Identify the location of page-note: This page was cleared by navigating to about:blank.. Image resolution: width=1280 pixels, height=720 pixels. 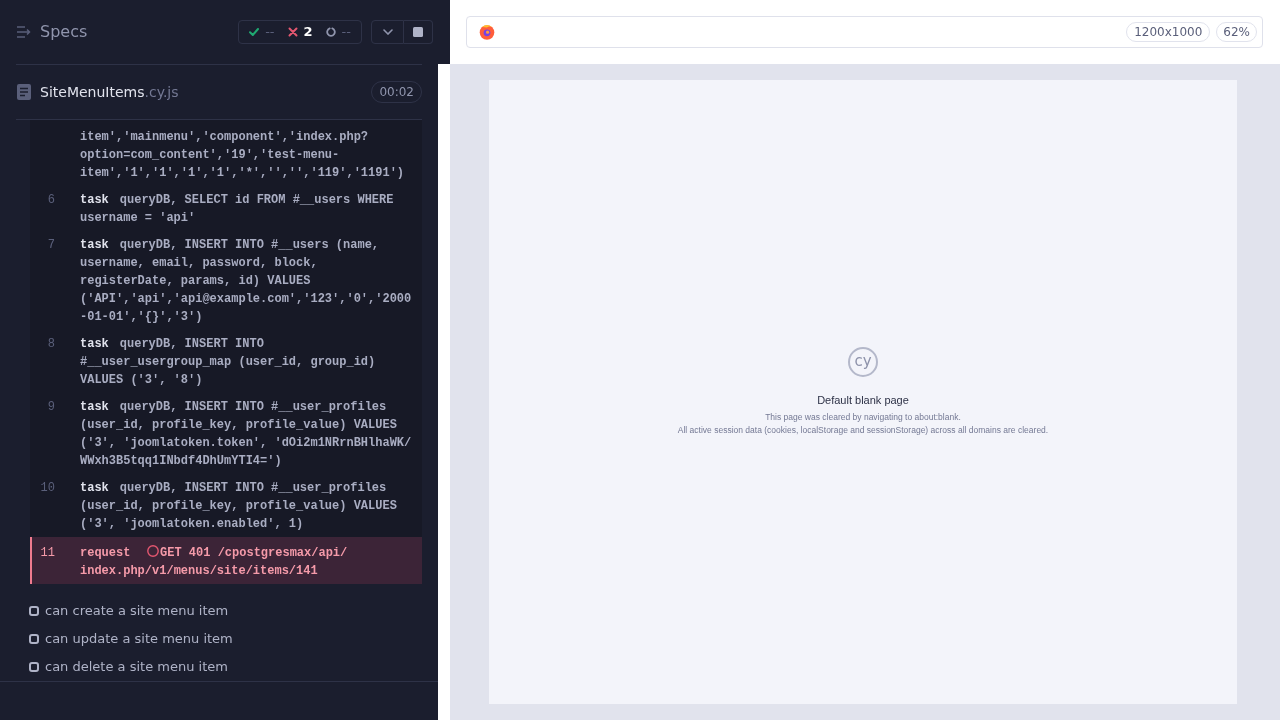
(863, 417).